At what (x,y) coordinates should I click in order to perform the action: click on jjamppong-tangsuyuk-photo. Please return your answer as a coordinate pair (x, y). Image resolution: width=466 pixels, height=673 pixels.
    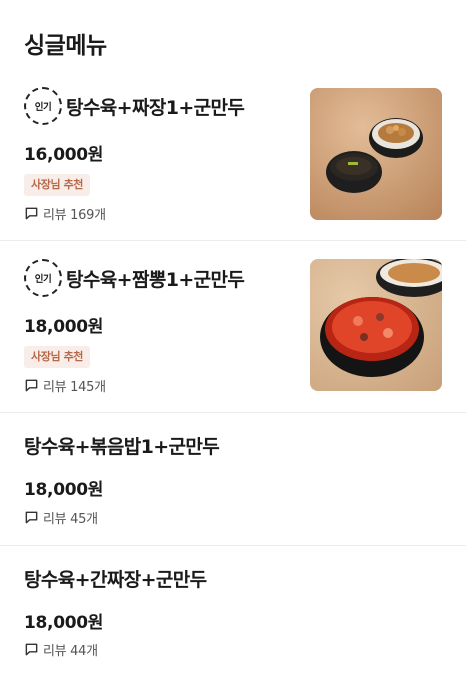
    Looking at the image, I should click on (376, 325).